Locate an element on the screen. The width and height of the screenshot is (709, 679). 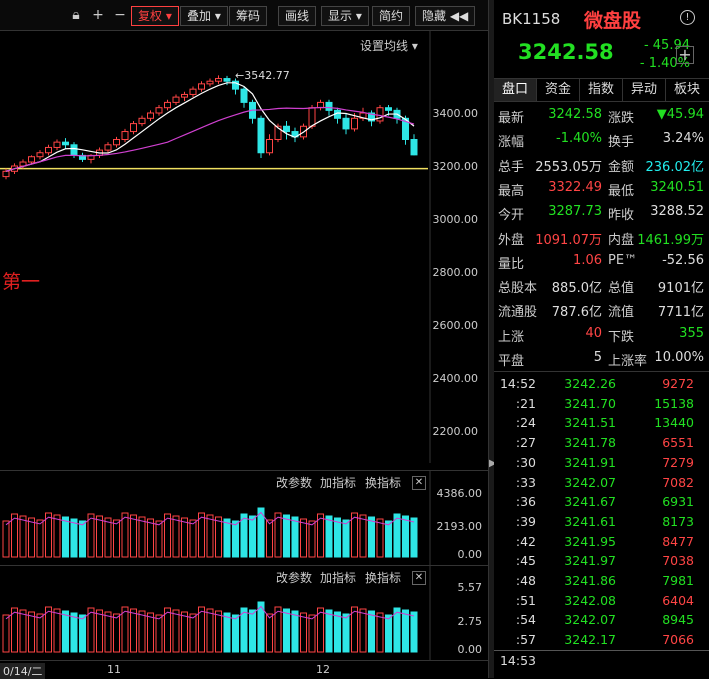
ma-settings-button: 设置均线 ▾ is located at coordinates (389, 45).